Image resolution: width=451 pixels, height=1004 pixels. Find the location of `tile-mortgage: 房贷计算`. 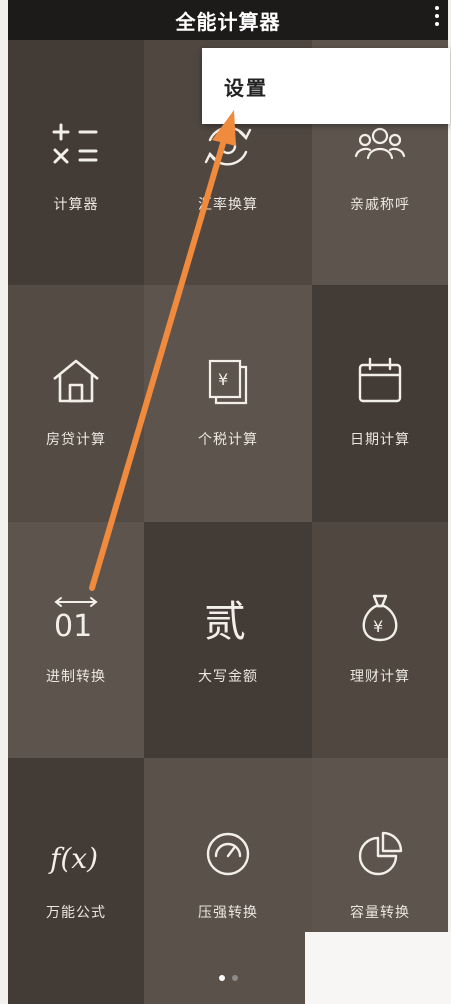

tile-mortgage: 房贷计算 is located at coordinates (76, 403).